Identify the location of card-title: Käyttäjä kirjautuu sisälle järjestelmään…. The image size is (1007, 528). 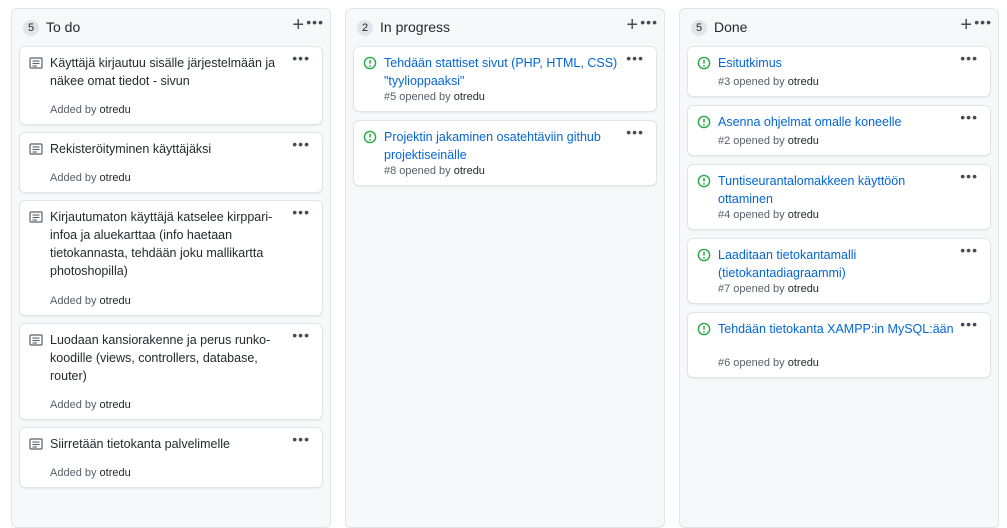
(163, 72).